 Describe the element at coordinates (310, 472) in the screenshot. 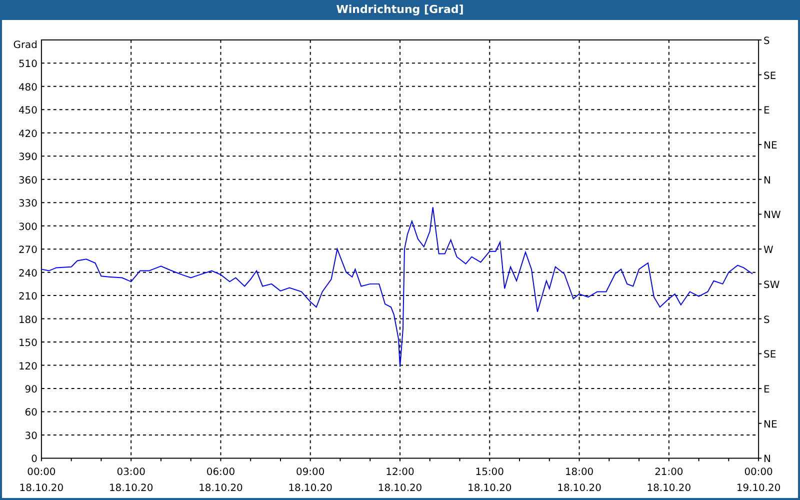

I see `x-tick-label: 09:00` at that location.